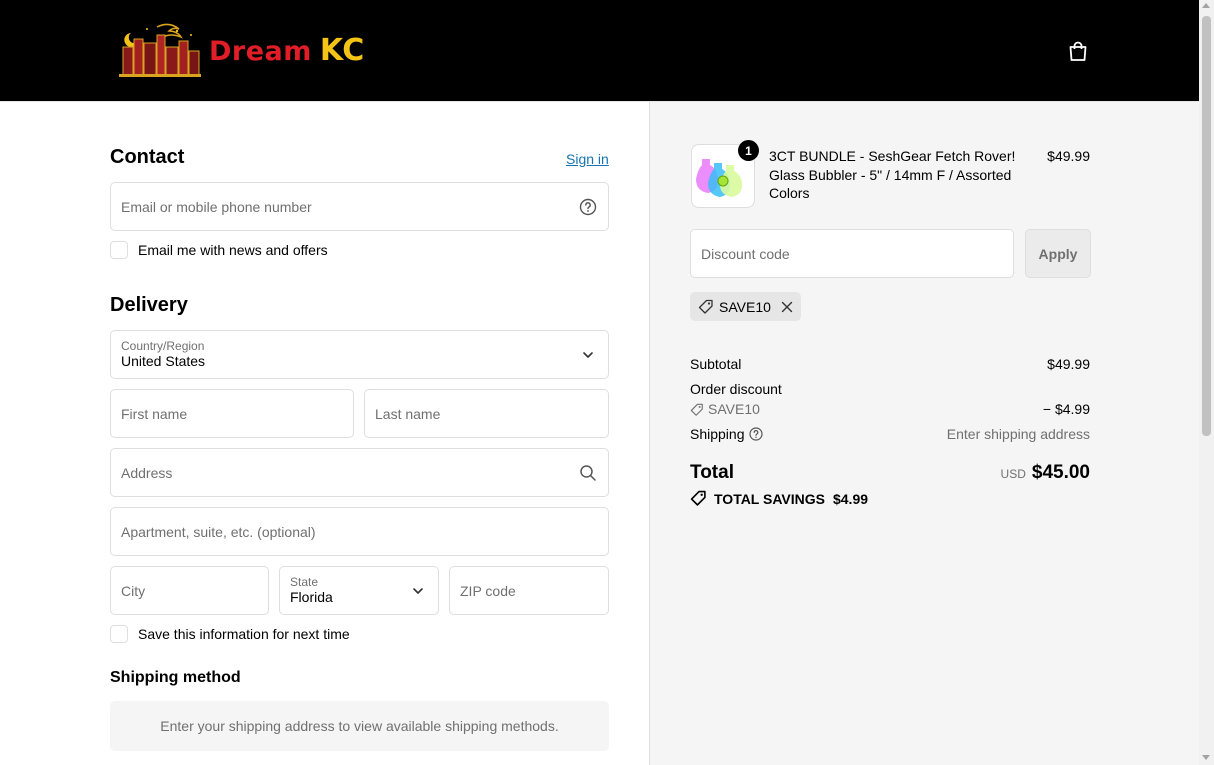 The image size is (1214, 765). What do you see at coordinates (233, 250) in the screenshot?
I see `newsletter-label: Email me with news and offers` at bounding box center [233, 250].